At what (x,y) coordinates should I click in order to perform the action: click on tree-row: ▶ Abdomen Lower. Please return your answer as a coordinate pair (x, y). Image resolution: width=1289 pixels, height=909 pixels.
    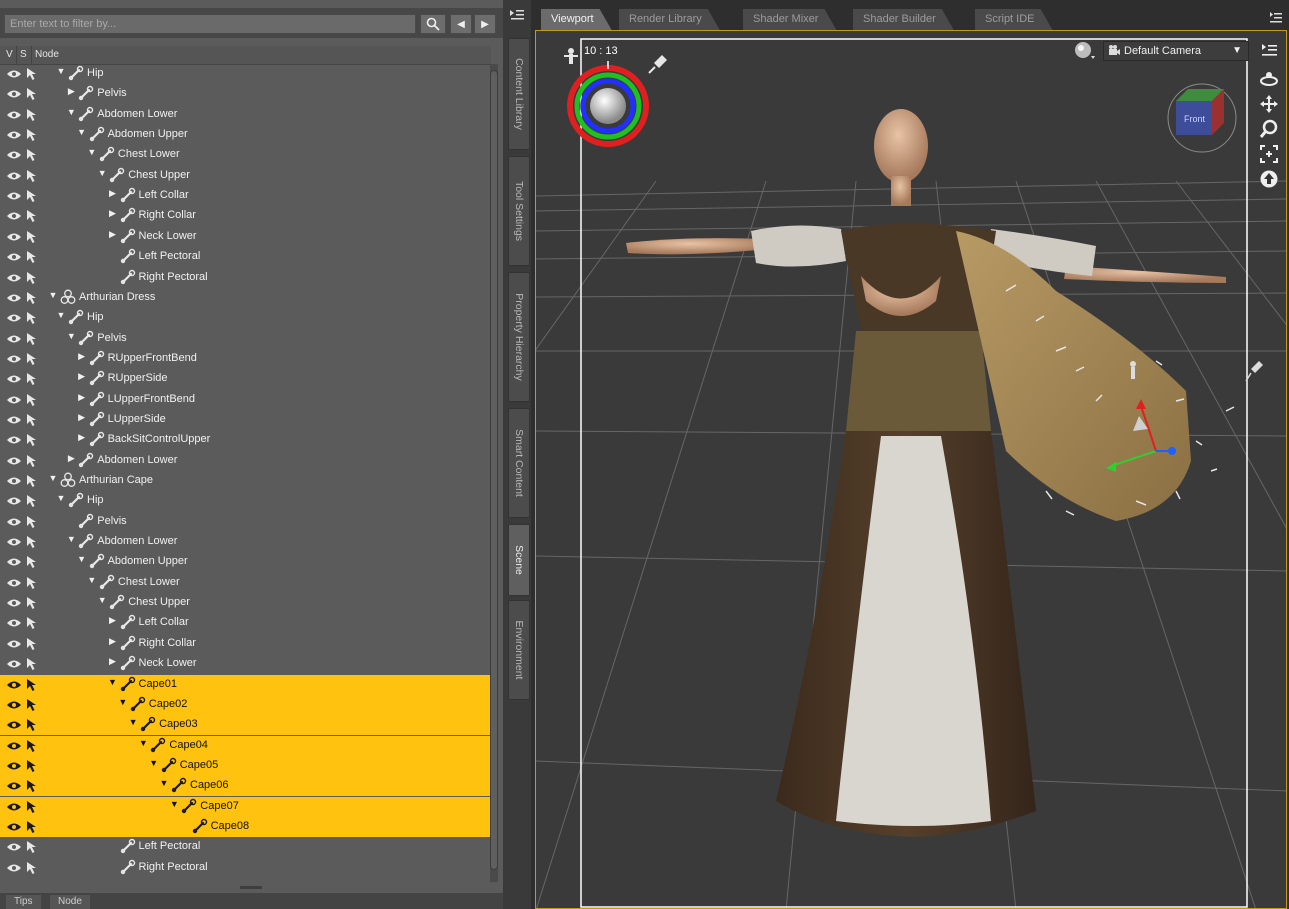
    Looking at the image, I should click on (245, 461).